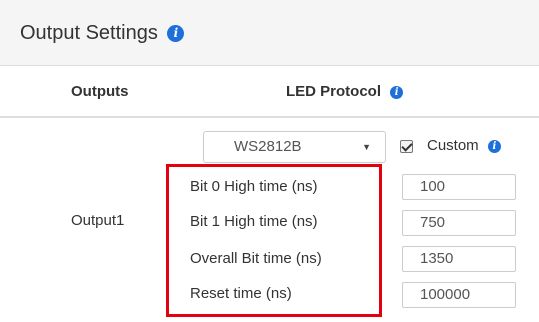 The width and height of the screenshot is (539, 322). I want to click on column-header-outputs: Outputs, so click(100, 91).